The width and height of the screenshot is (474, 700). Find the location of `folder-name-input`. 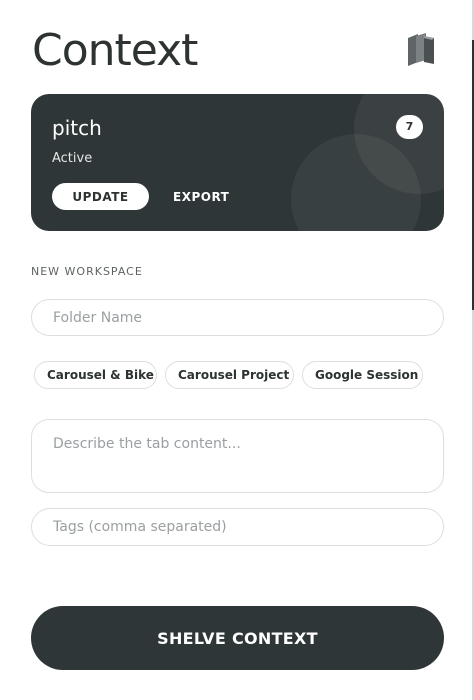

folder-name-input is located at coordinates (237, 317).